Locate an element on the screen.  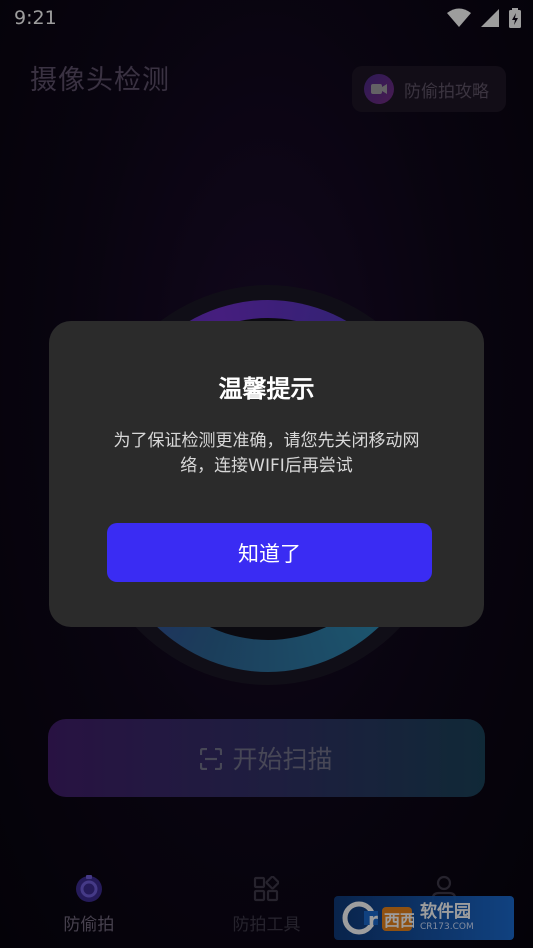
got-it-button: 知道了 is located at coordinates (269, 552).